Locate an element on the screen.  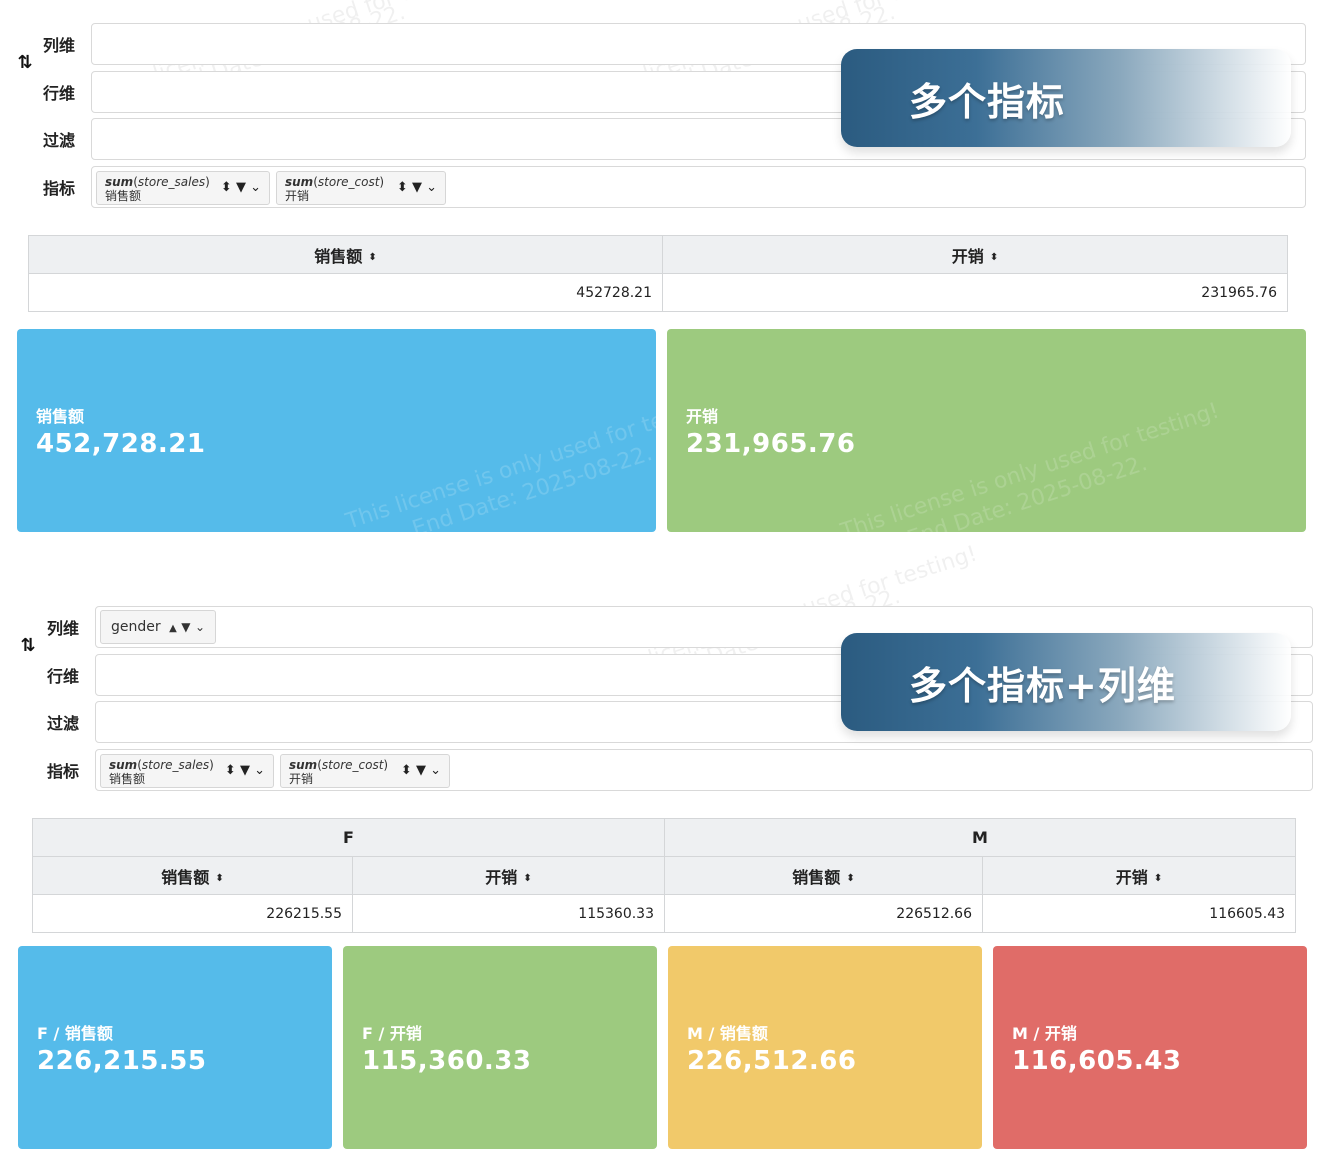
kpi-card: M / 销售额 226,512.66 is located at coordinates (825, 1047).